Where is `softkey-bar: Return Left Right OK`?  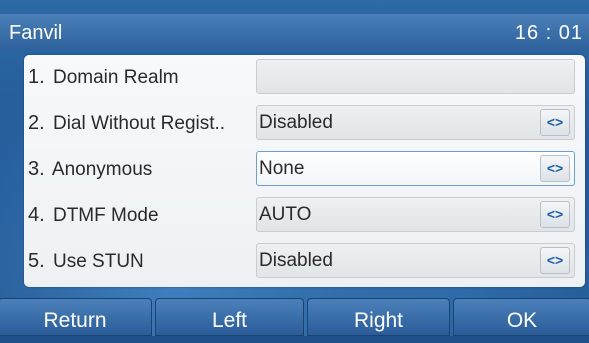 softkey-bar: Return Left Right OK is located at coordinates (294, 317).